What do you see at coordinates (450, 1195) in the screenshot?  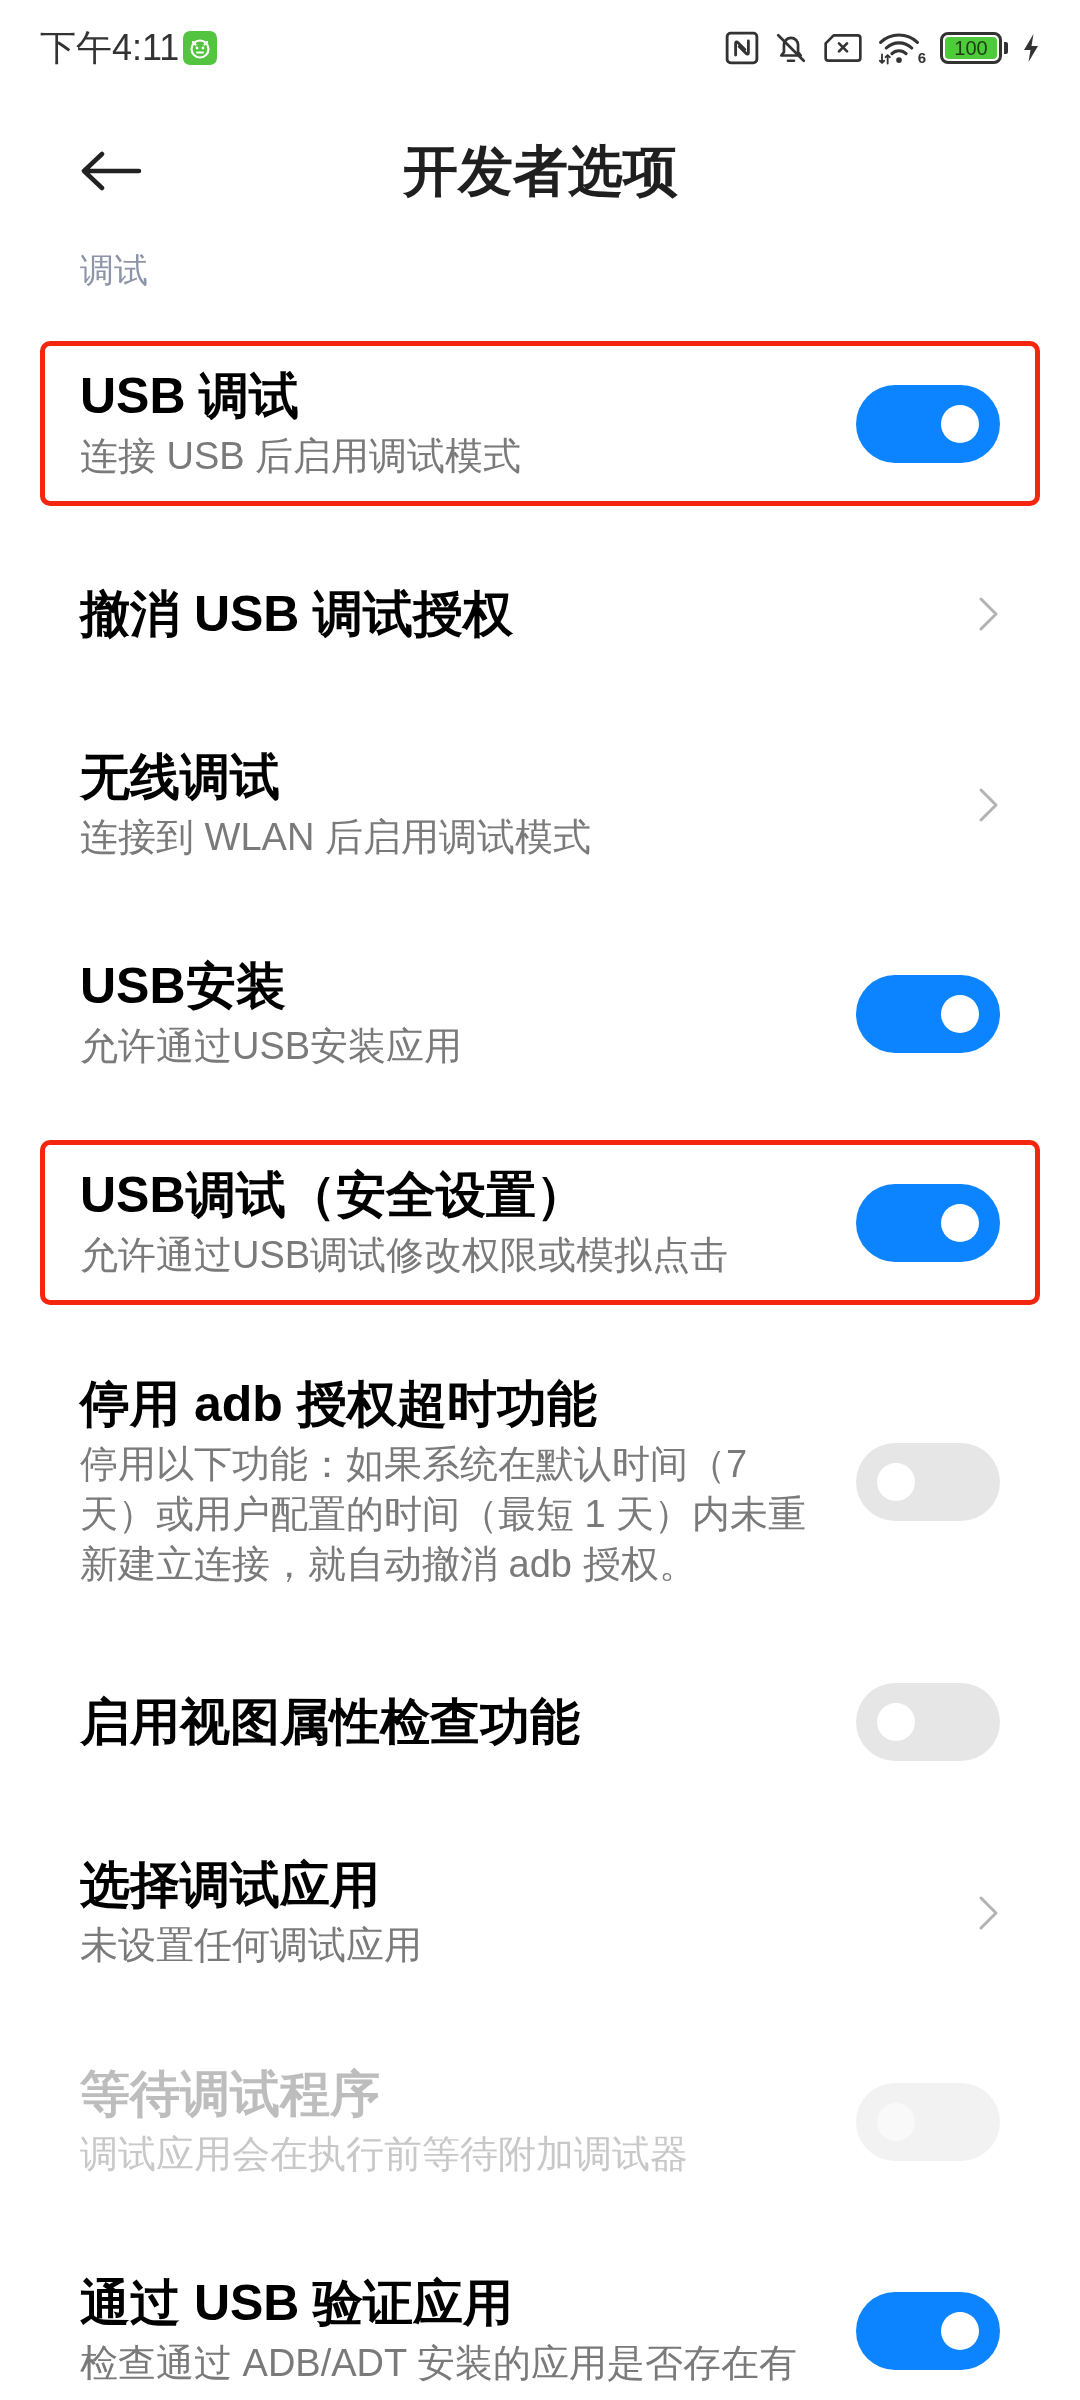 I see `setting-title: USB调试（安全设置）` at bounding box center [450, 1195].